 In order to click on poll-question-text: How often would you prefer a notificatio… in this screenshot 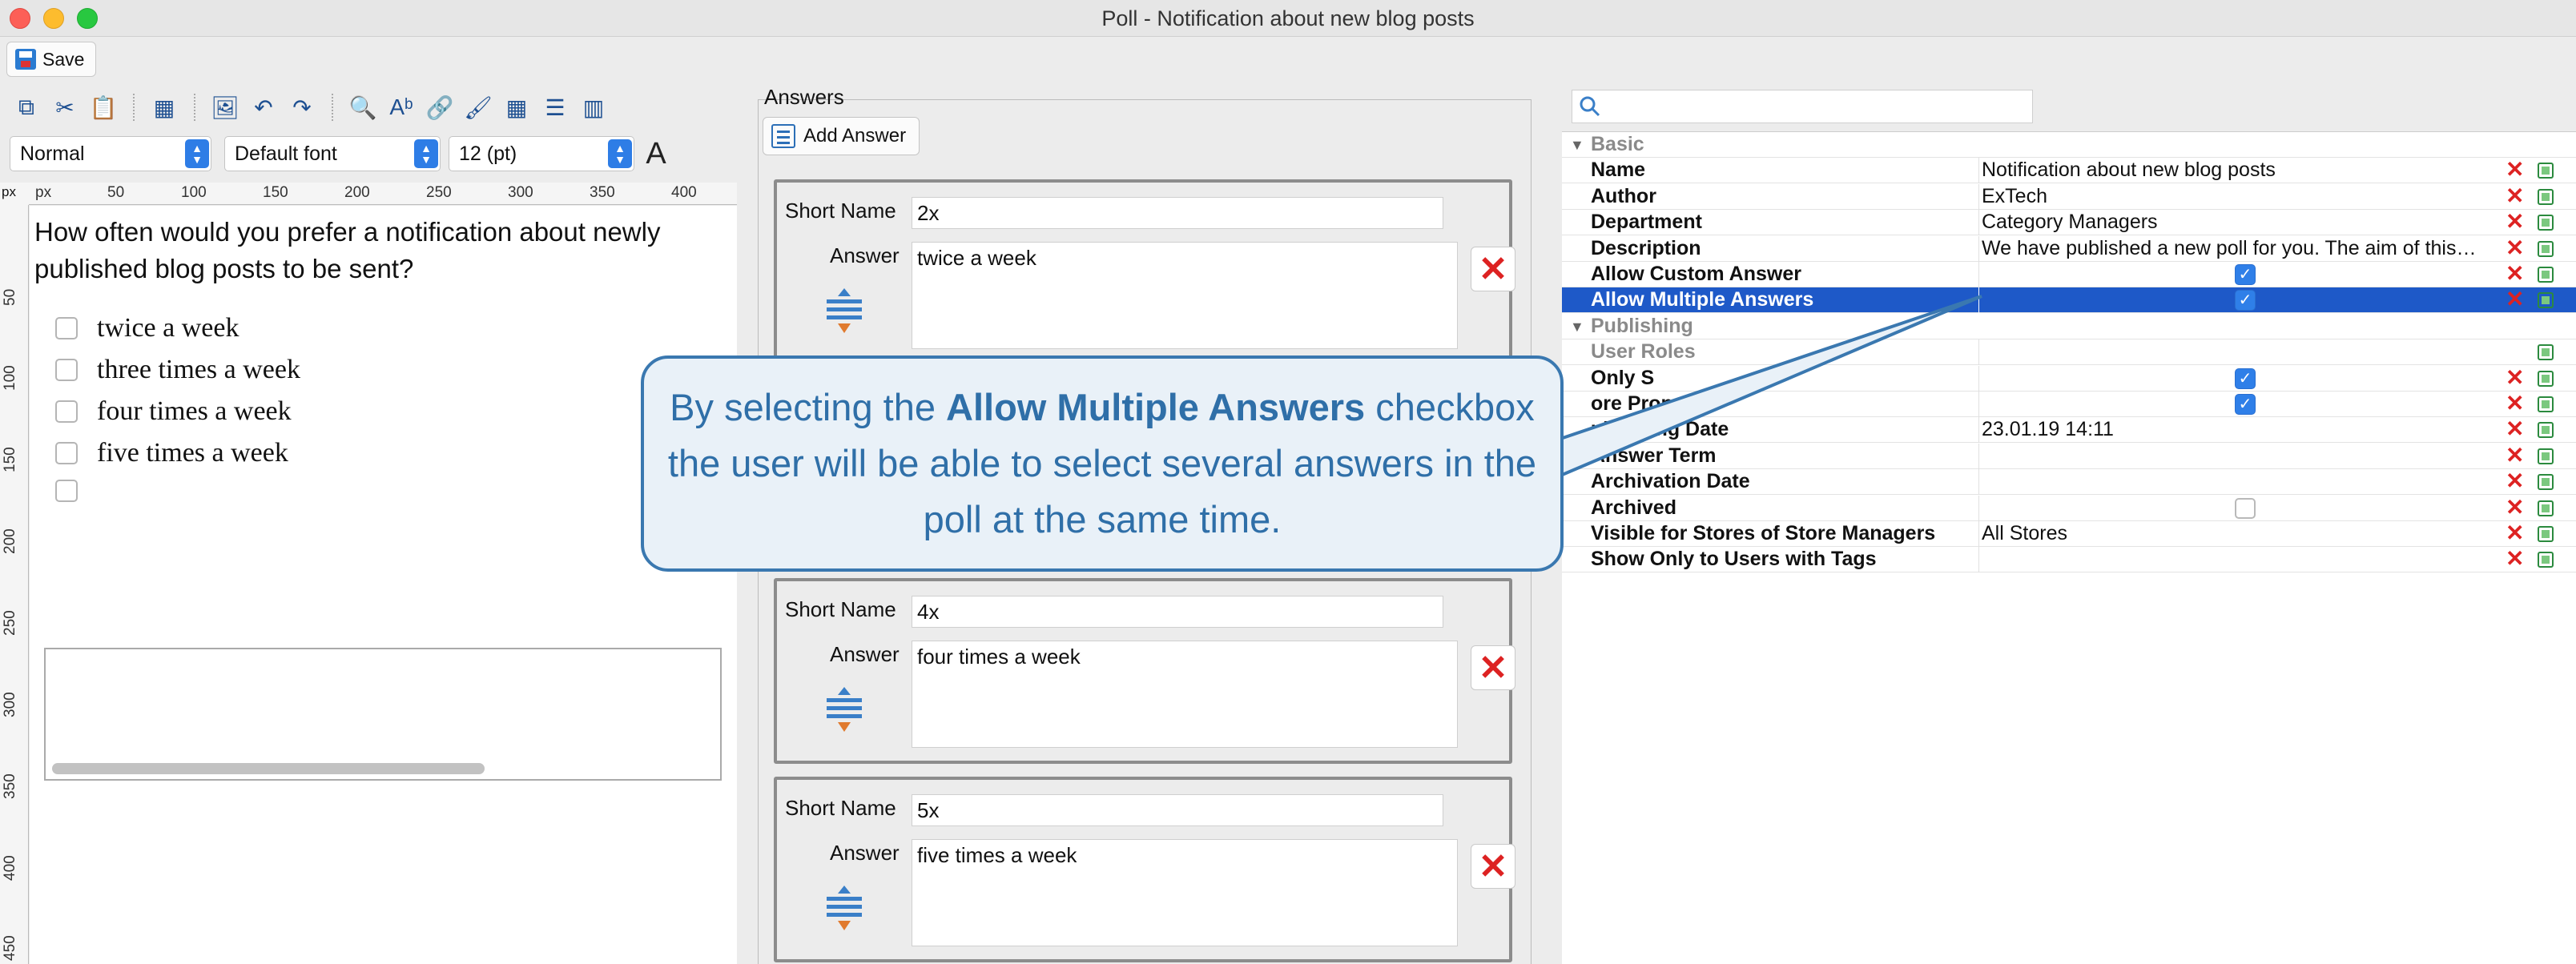, I will do `click(354, 251)`.